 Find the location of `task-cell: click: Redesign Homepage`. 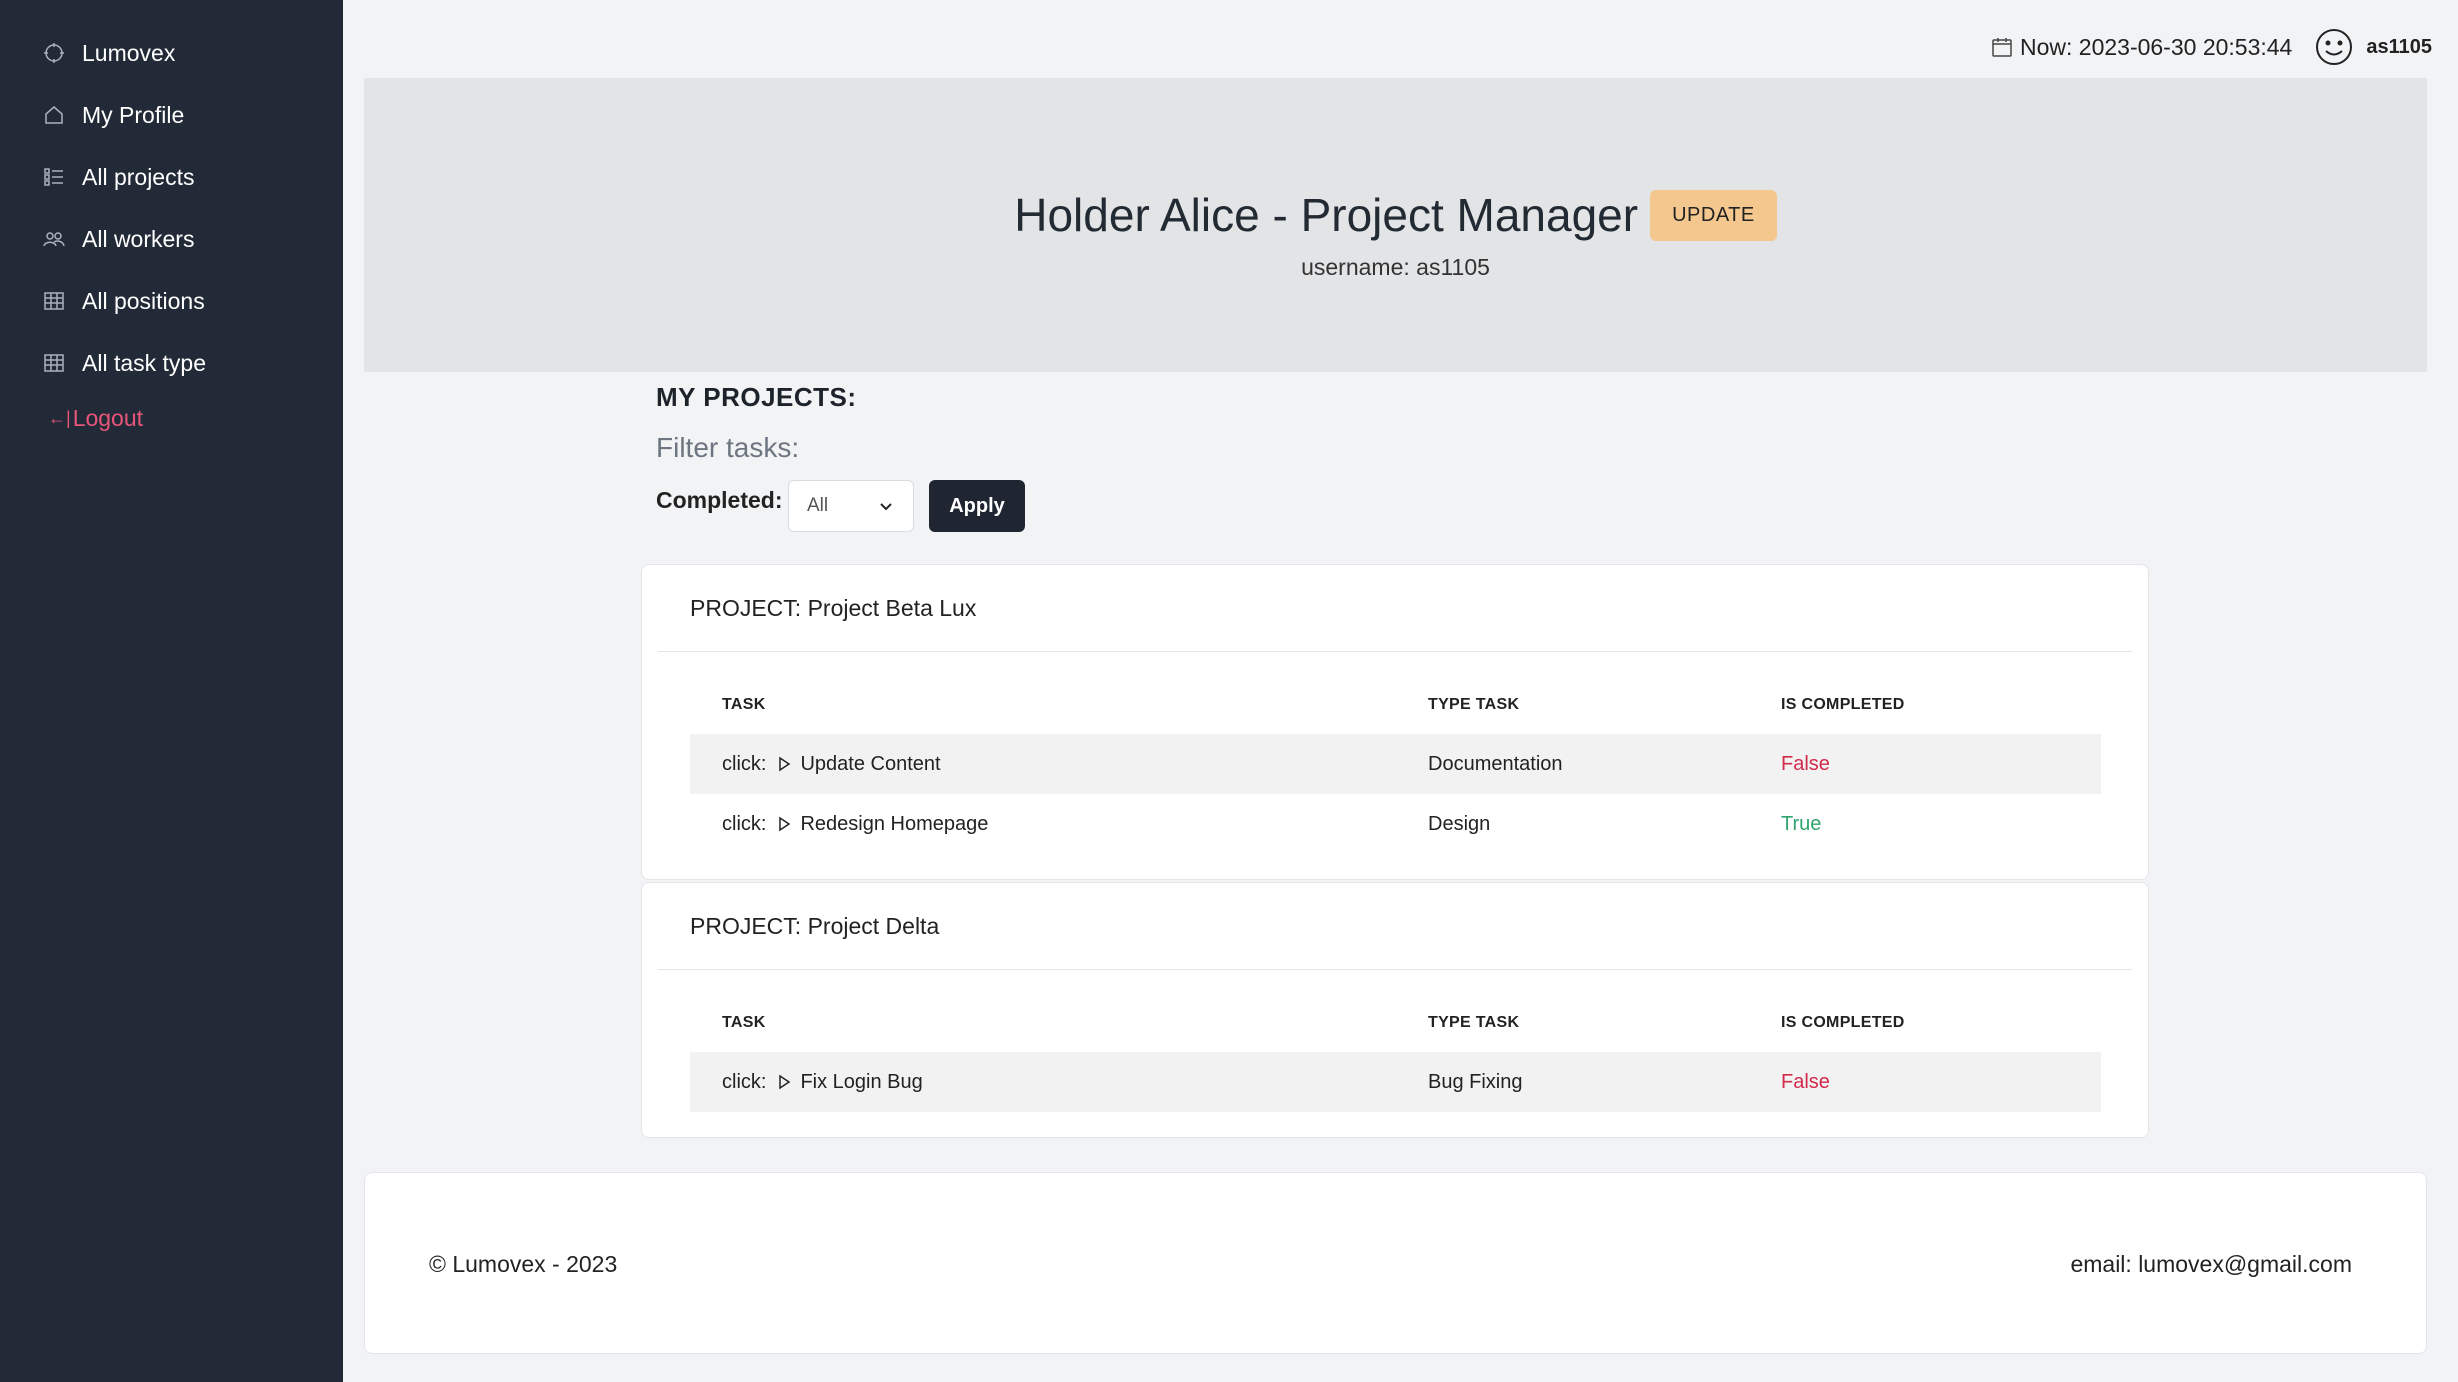

task-cell: click: Redesign Homepage is located at coordinates (855, 824).